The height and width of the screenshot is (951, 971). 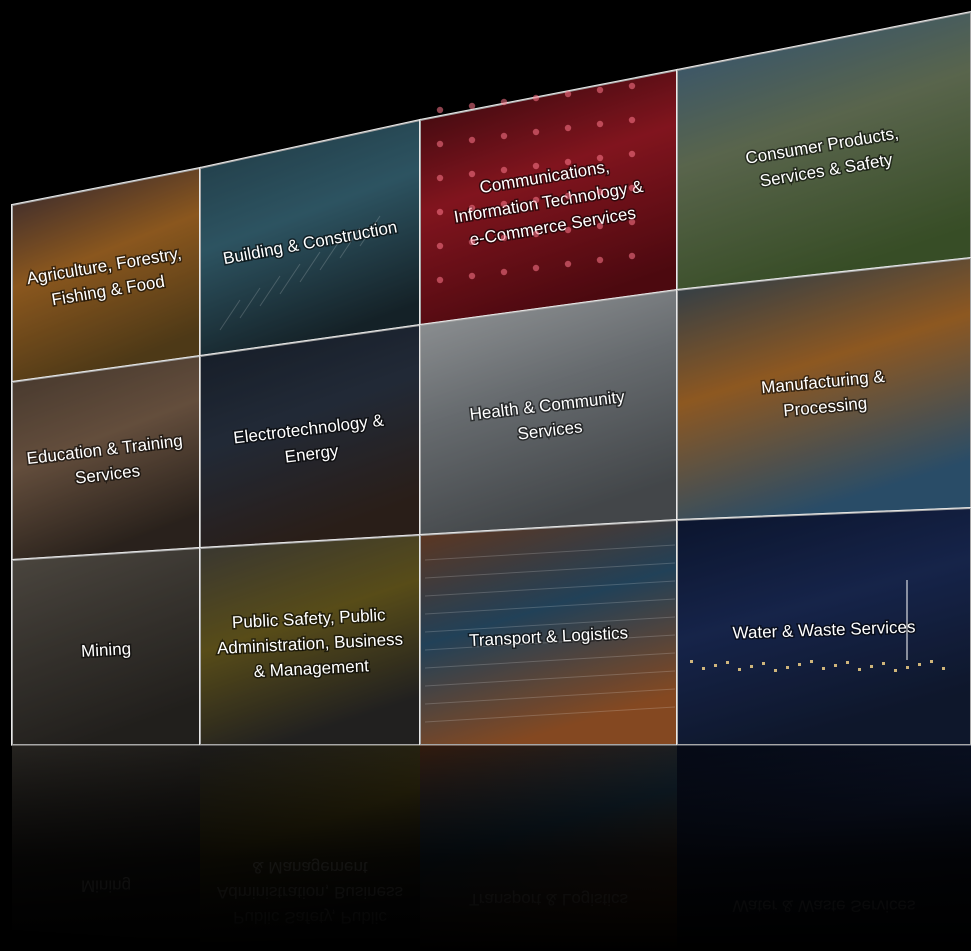 I want to click on tile-electro: Electrotechnology &Energy, so click(x=310, y=436).